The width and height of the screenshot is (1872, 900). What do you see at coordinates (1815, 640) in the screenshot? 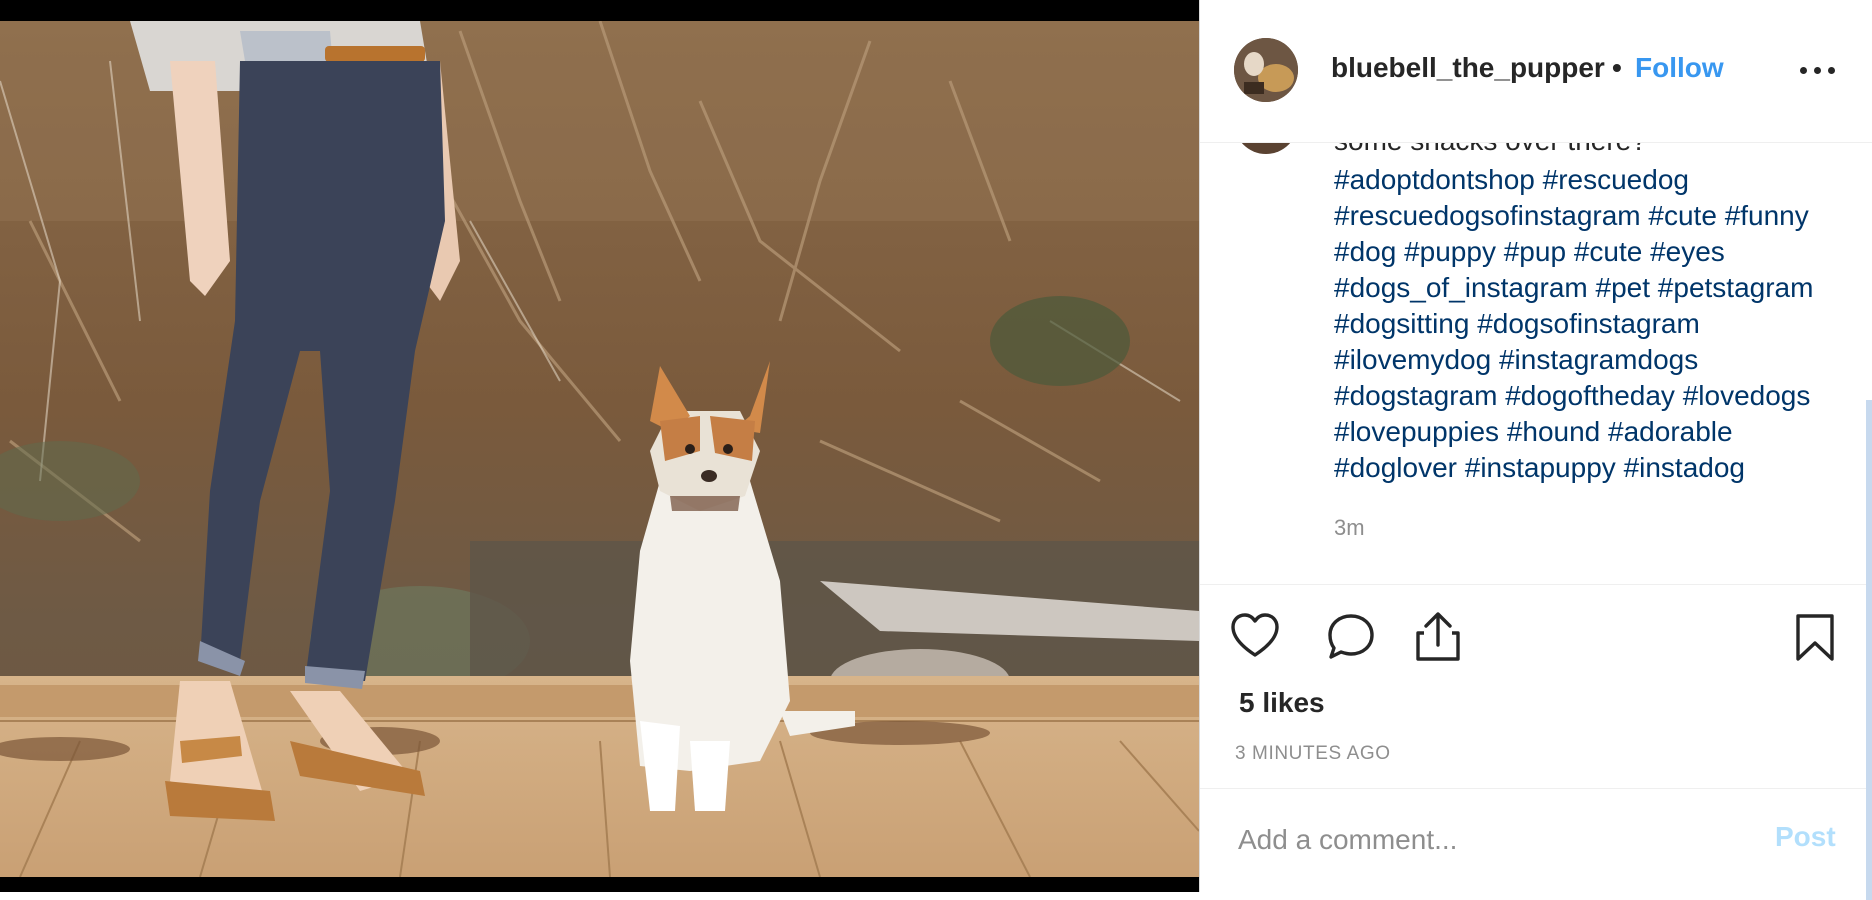
I see `bookmark-icon` at bounding box center [1815, 640].